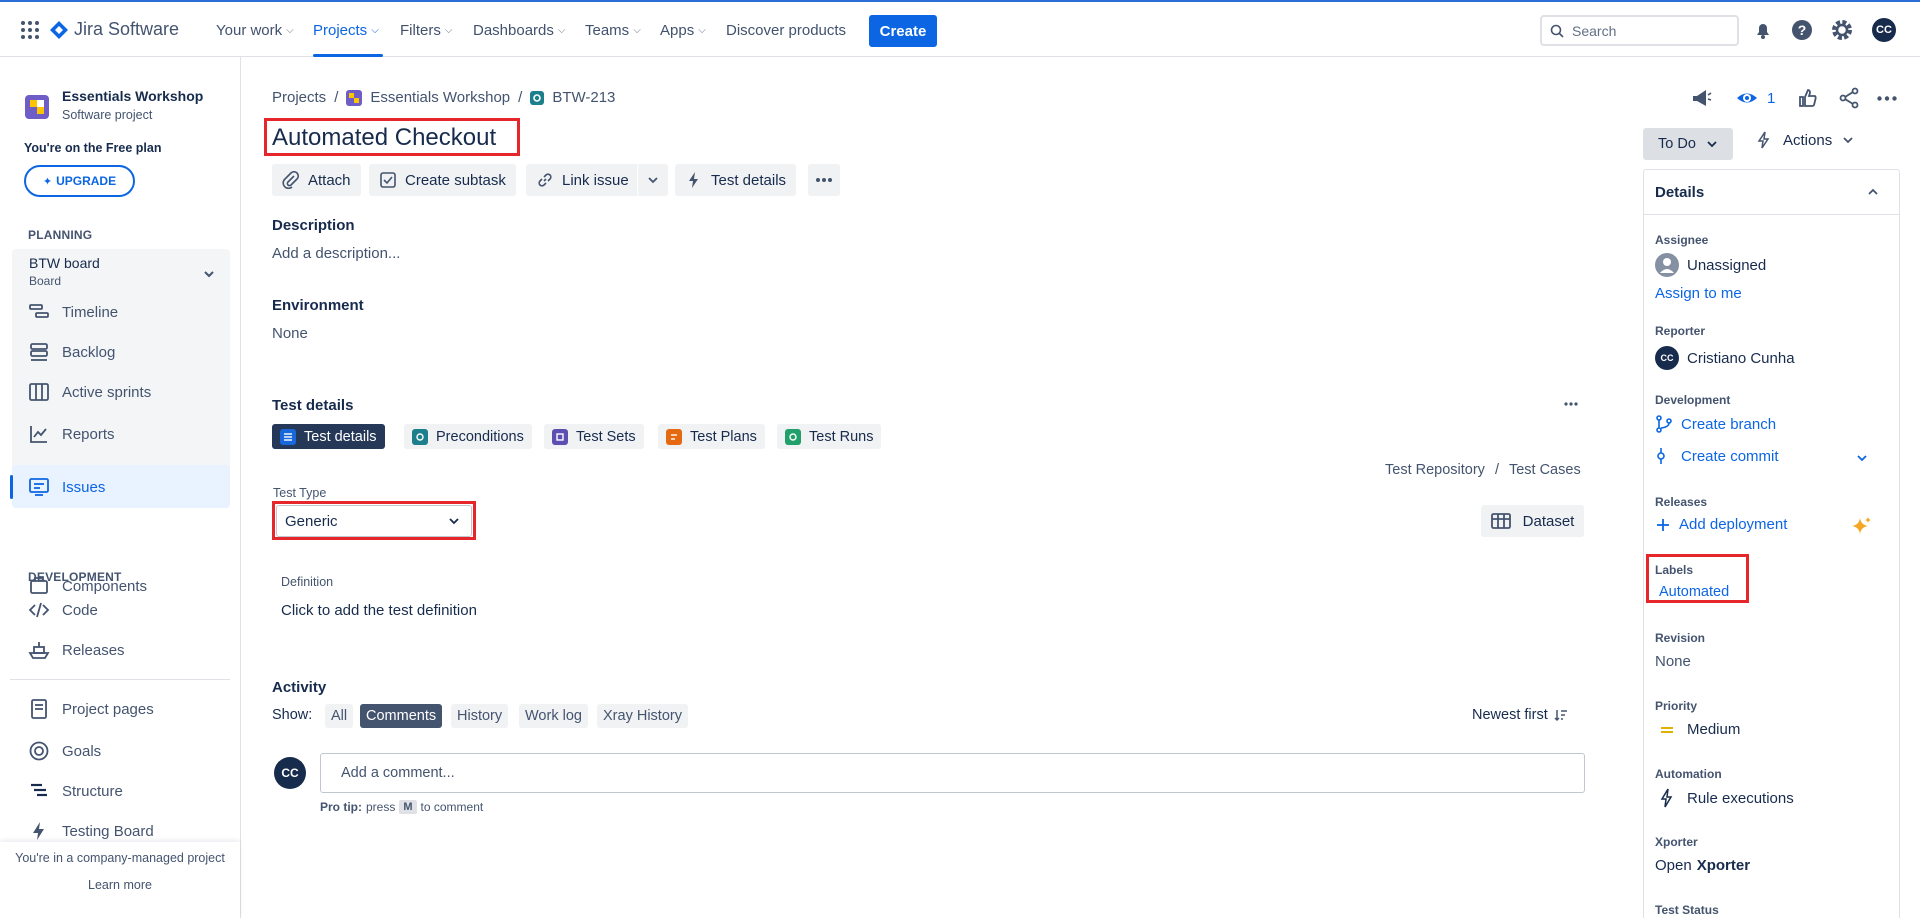  What do you see at coordinates (1717, 456) in the screenshot?
I see `create-commit-link: Create commit` at bounding box center [1717, 456].